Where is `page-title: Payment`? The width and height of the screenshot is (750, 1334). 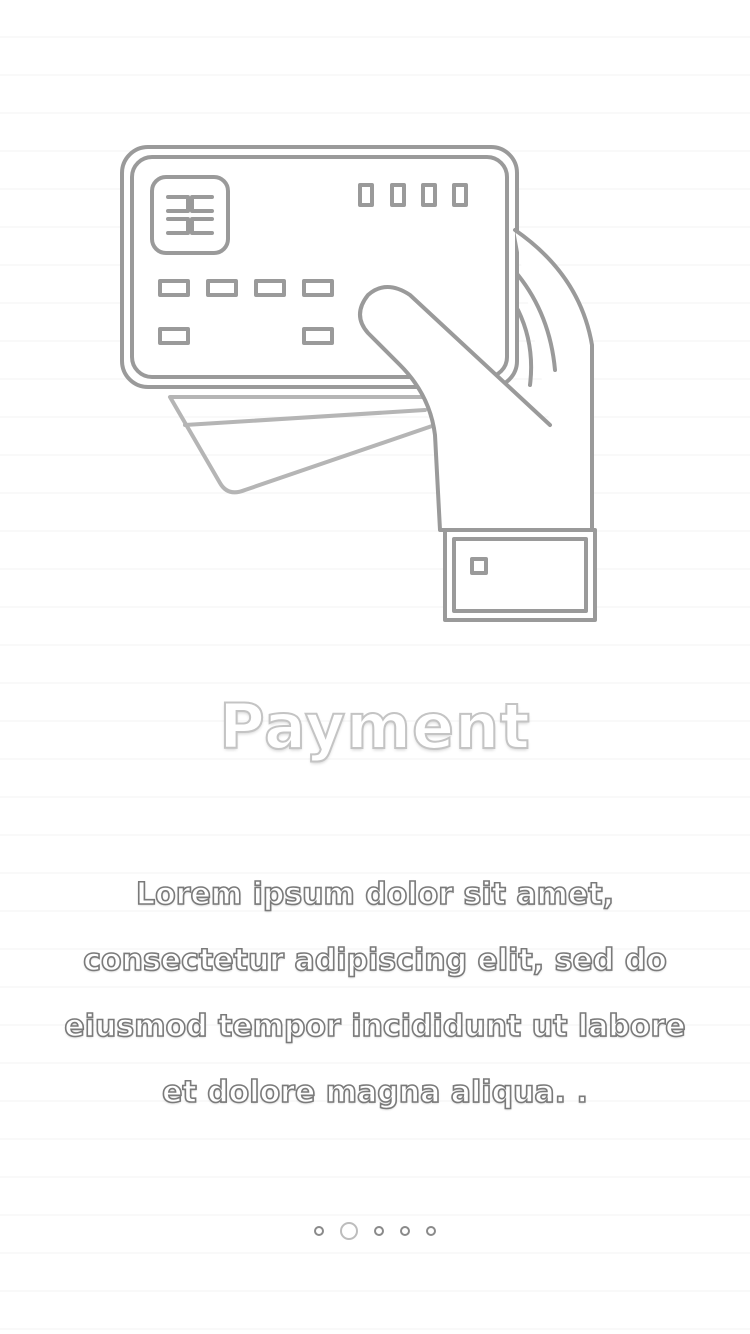 page-title: Payment is located at coordinates (374, 726).